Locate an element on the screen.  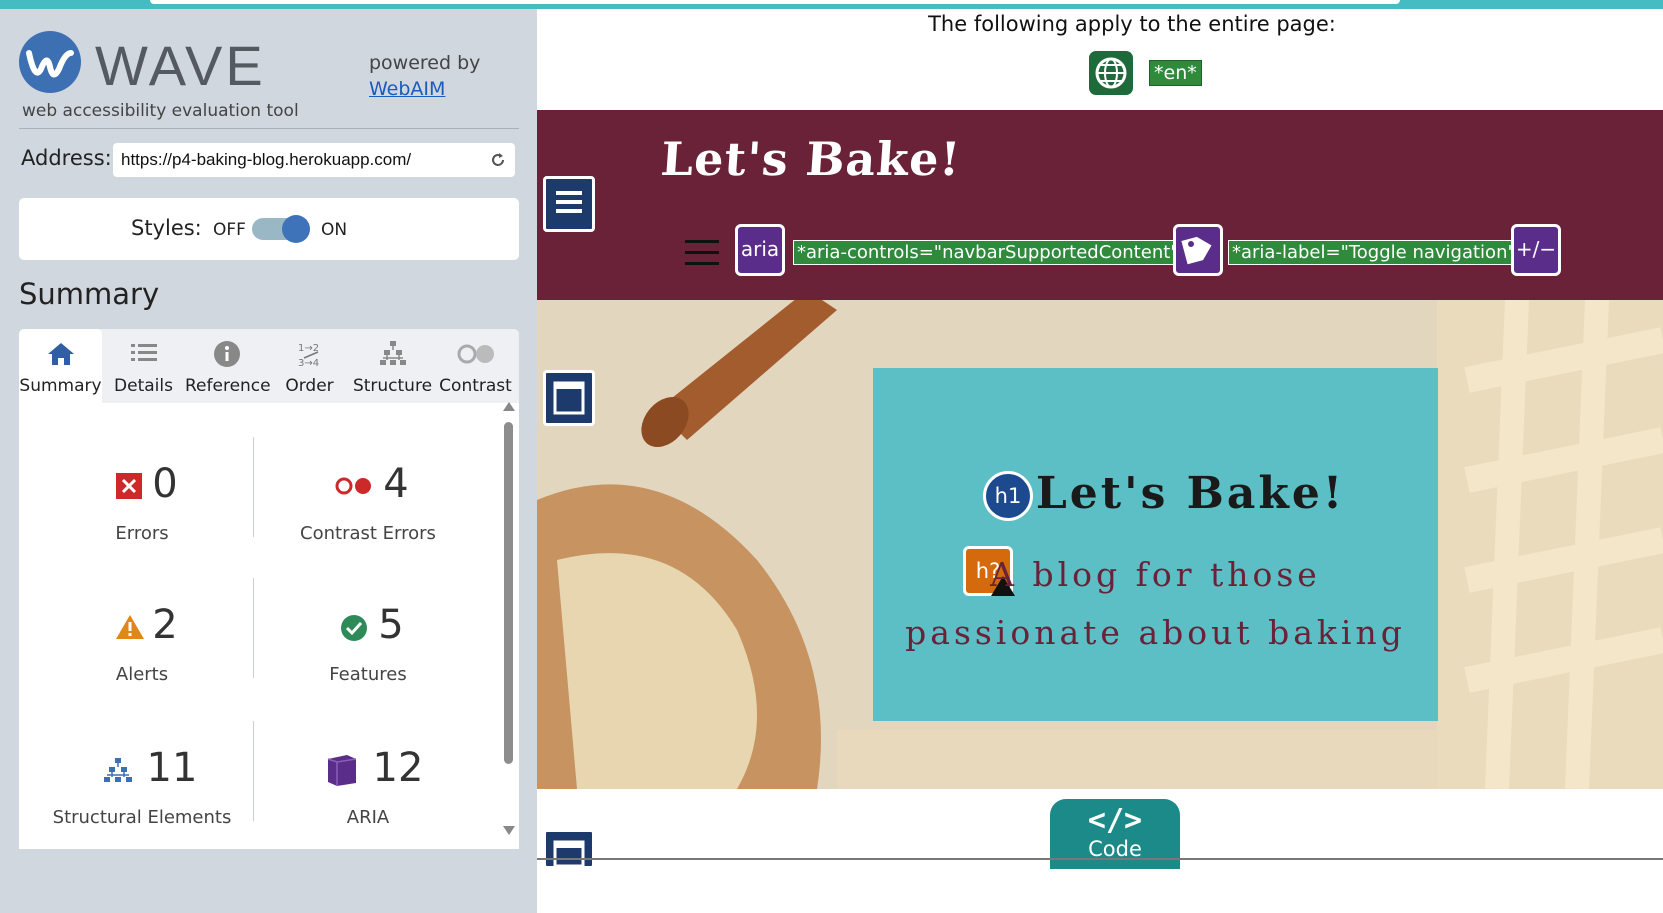
top-strip-pill is located at coordinates (775, 2).